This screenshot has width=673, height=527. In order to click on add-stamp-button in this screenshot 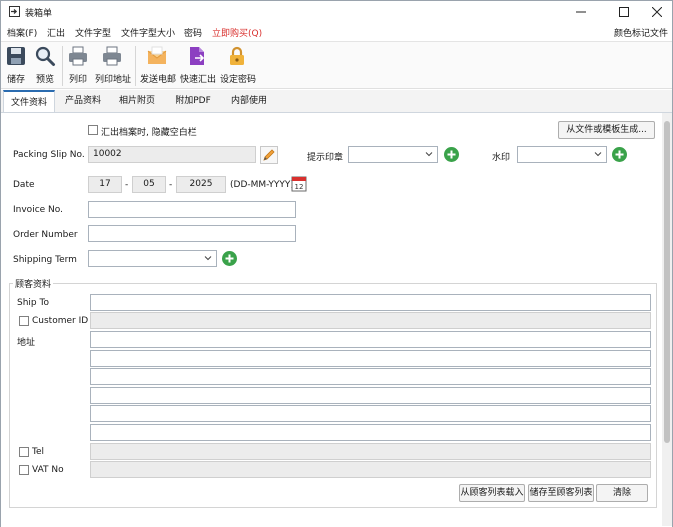, I will do `click(451, 154)`.